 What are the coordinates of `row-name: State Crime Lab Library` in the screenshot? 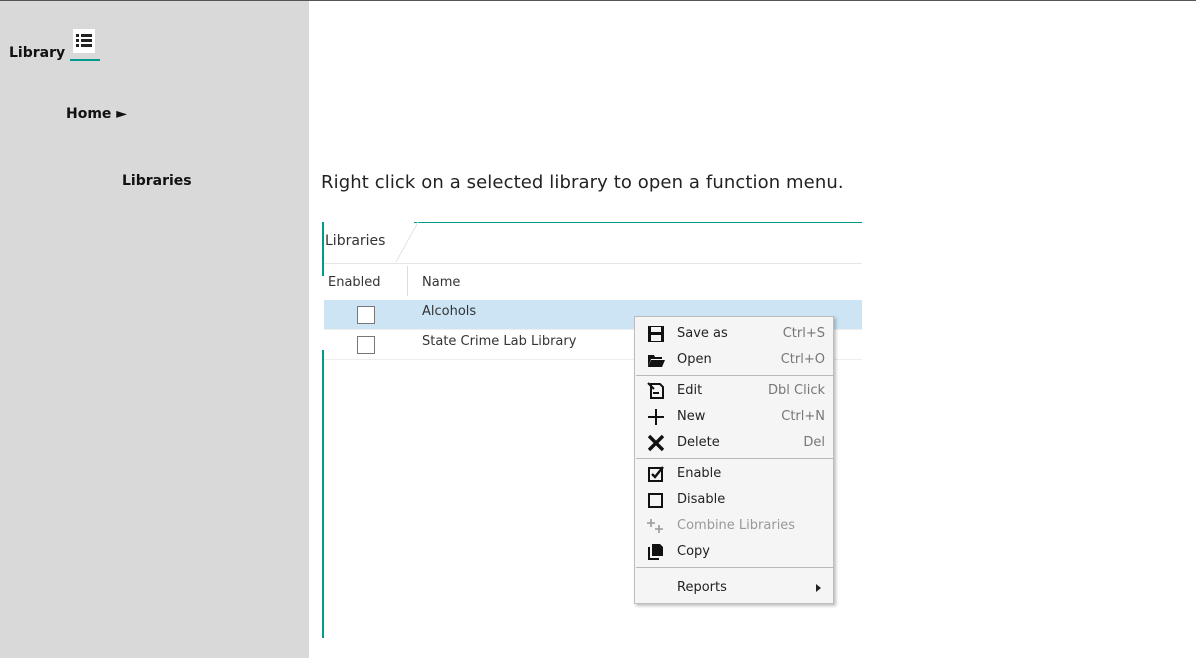 It's located at (499, 341).